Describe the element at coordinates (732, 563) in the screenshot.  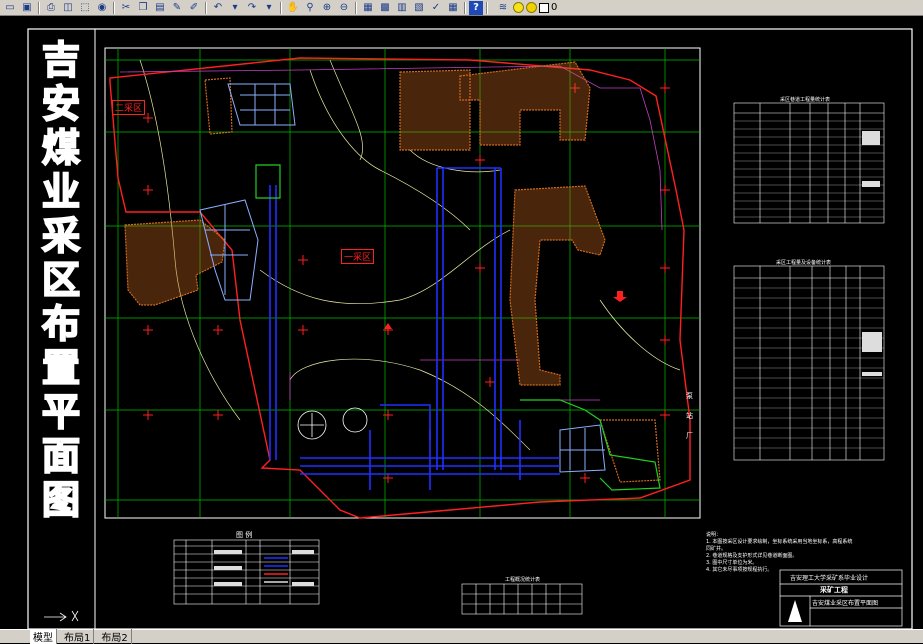
I see `note-line: 3. 图中尺寸单位为米。` at that location.